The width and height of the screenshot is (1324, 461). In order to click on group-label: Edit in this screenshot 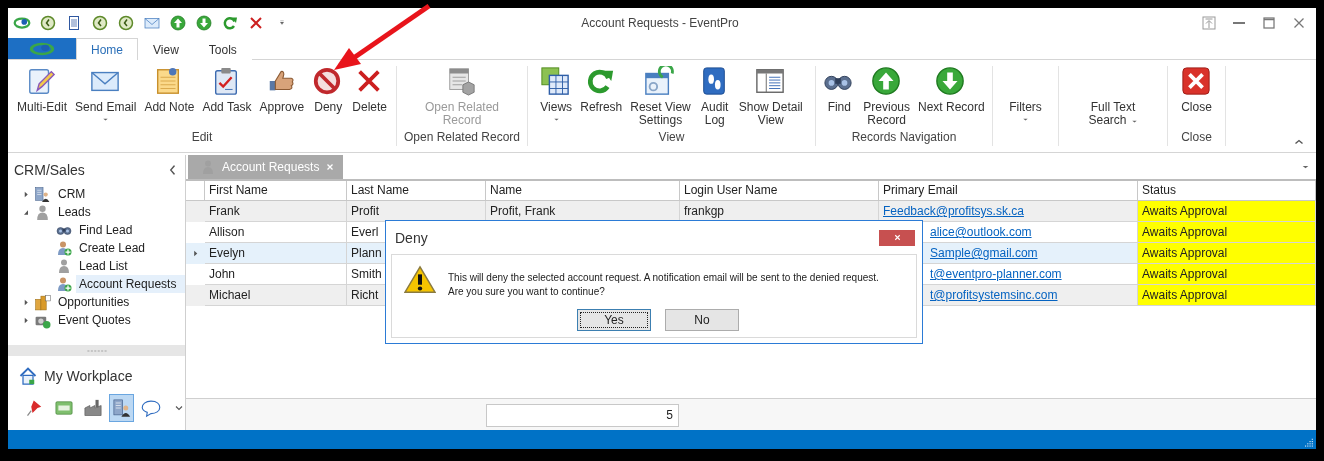, I will do `click(202, 138)`.